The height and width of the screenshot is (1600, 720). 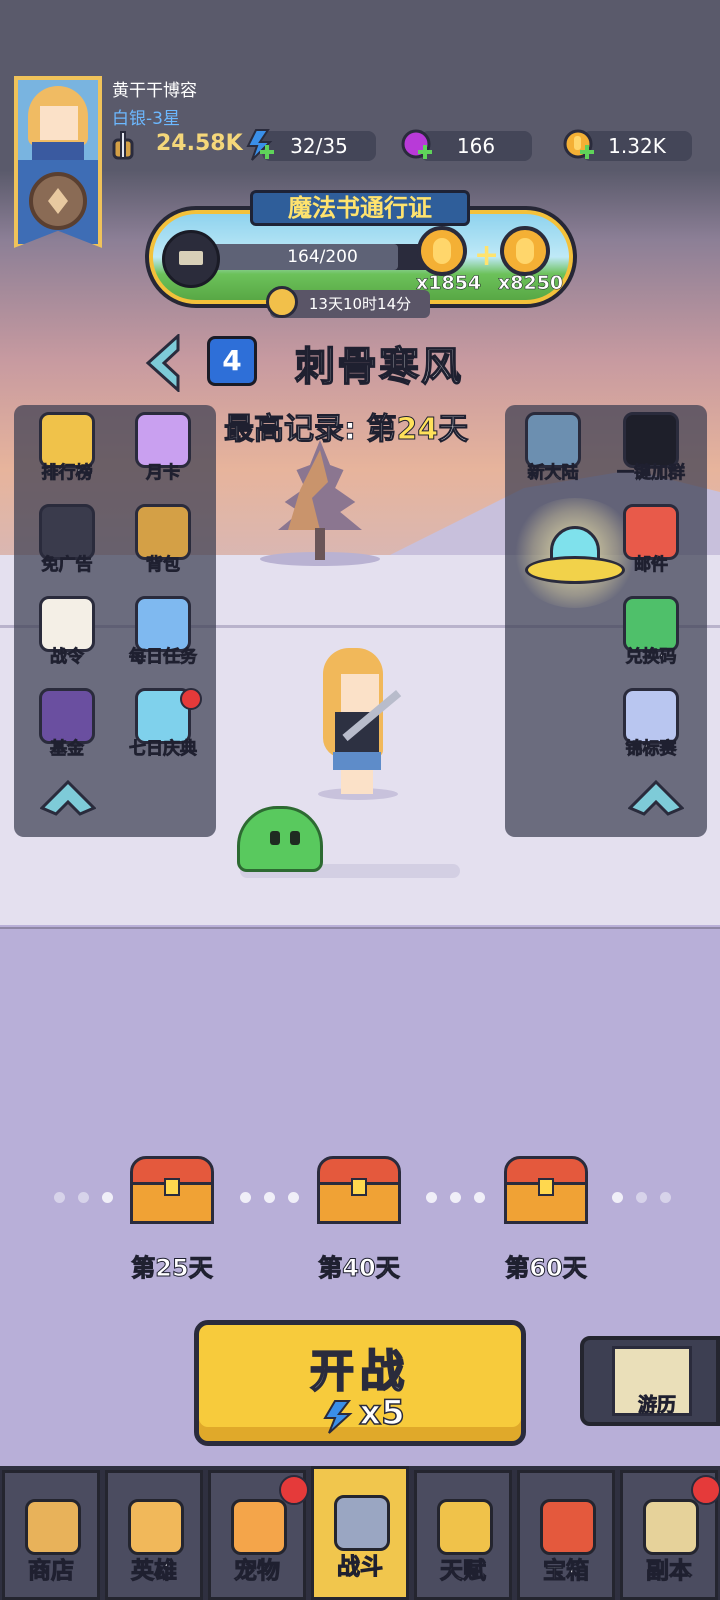 I want to click on magic-book-icon, so click(x=191, y=259).